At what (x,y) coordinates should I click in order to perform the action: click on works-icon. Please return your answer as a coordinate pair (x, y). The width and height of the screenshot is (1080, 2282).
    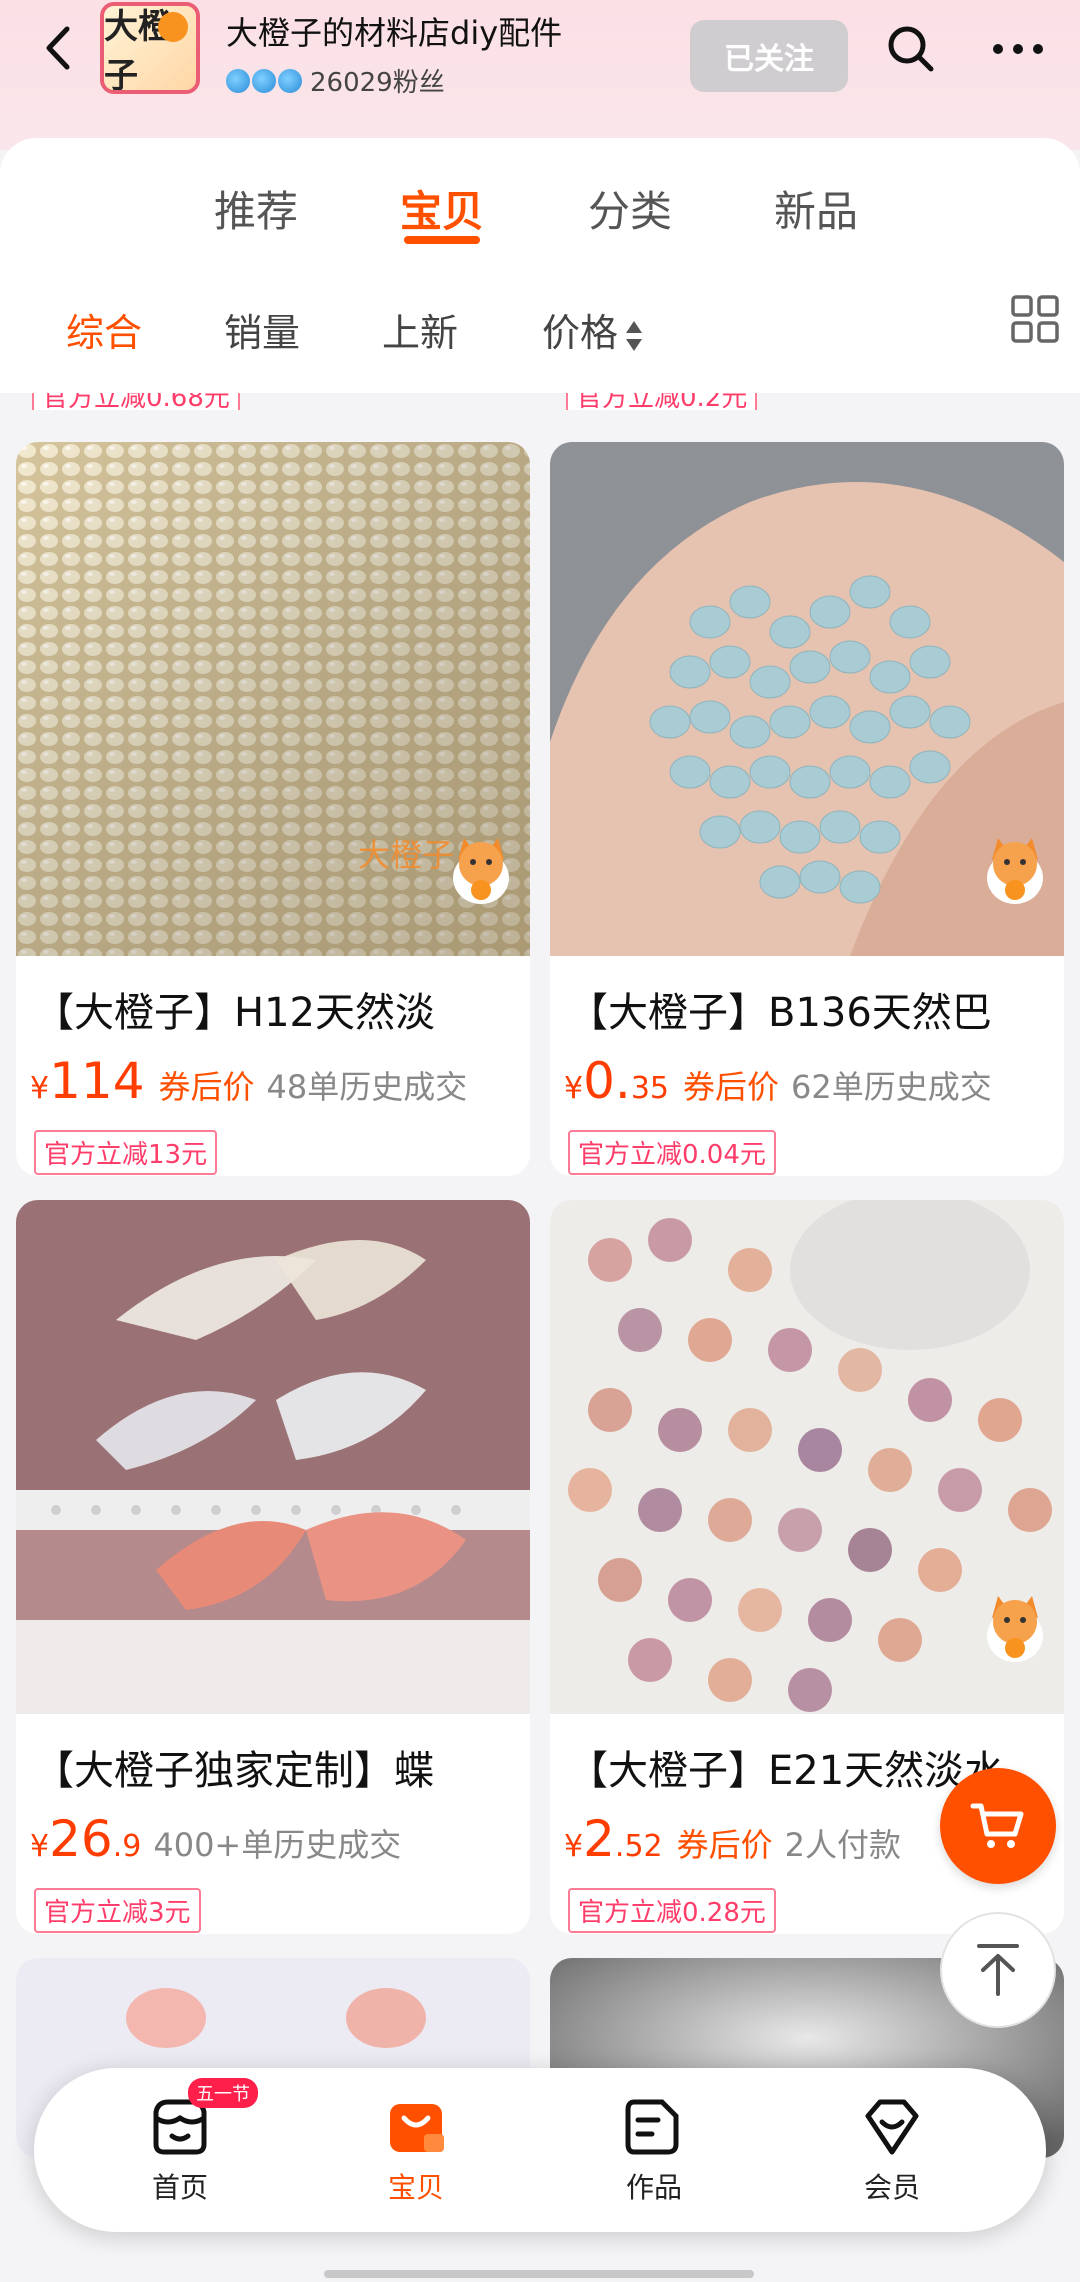
    Looking at the image, I should click on (652, 2127).